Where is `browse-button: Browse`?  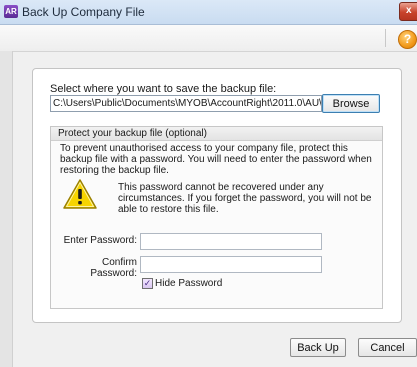
browse-button: Browse is located at coordinates (351, 103).